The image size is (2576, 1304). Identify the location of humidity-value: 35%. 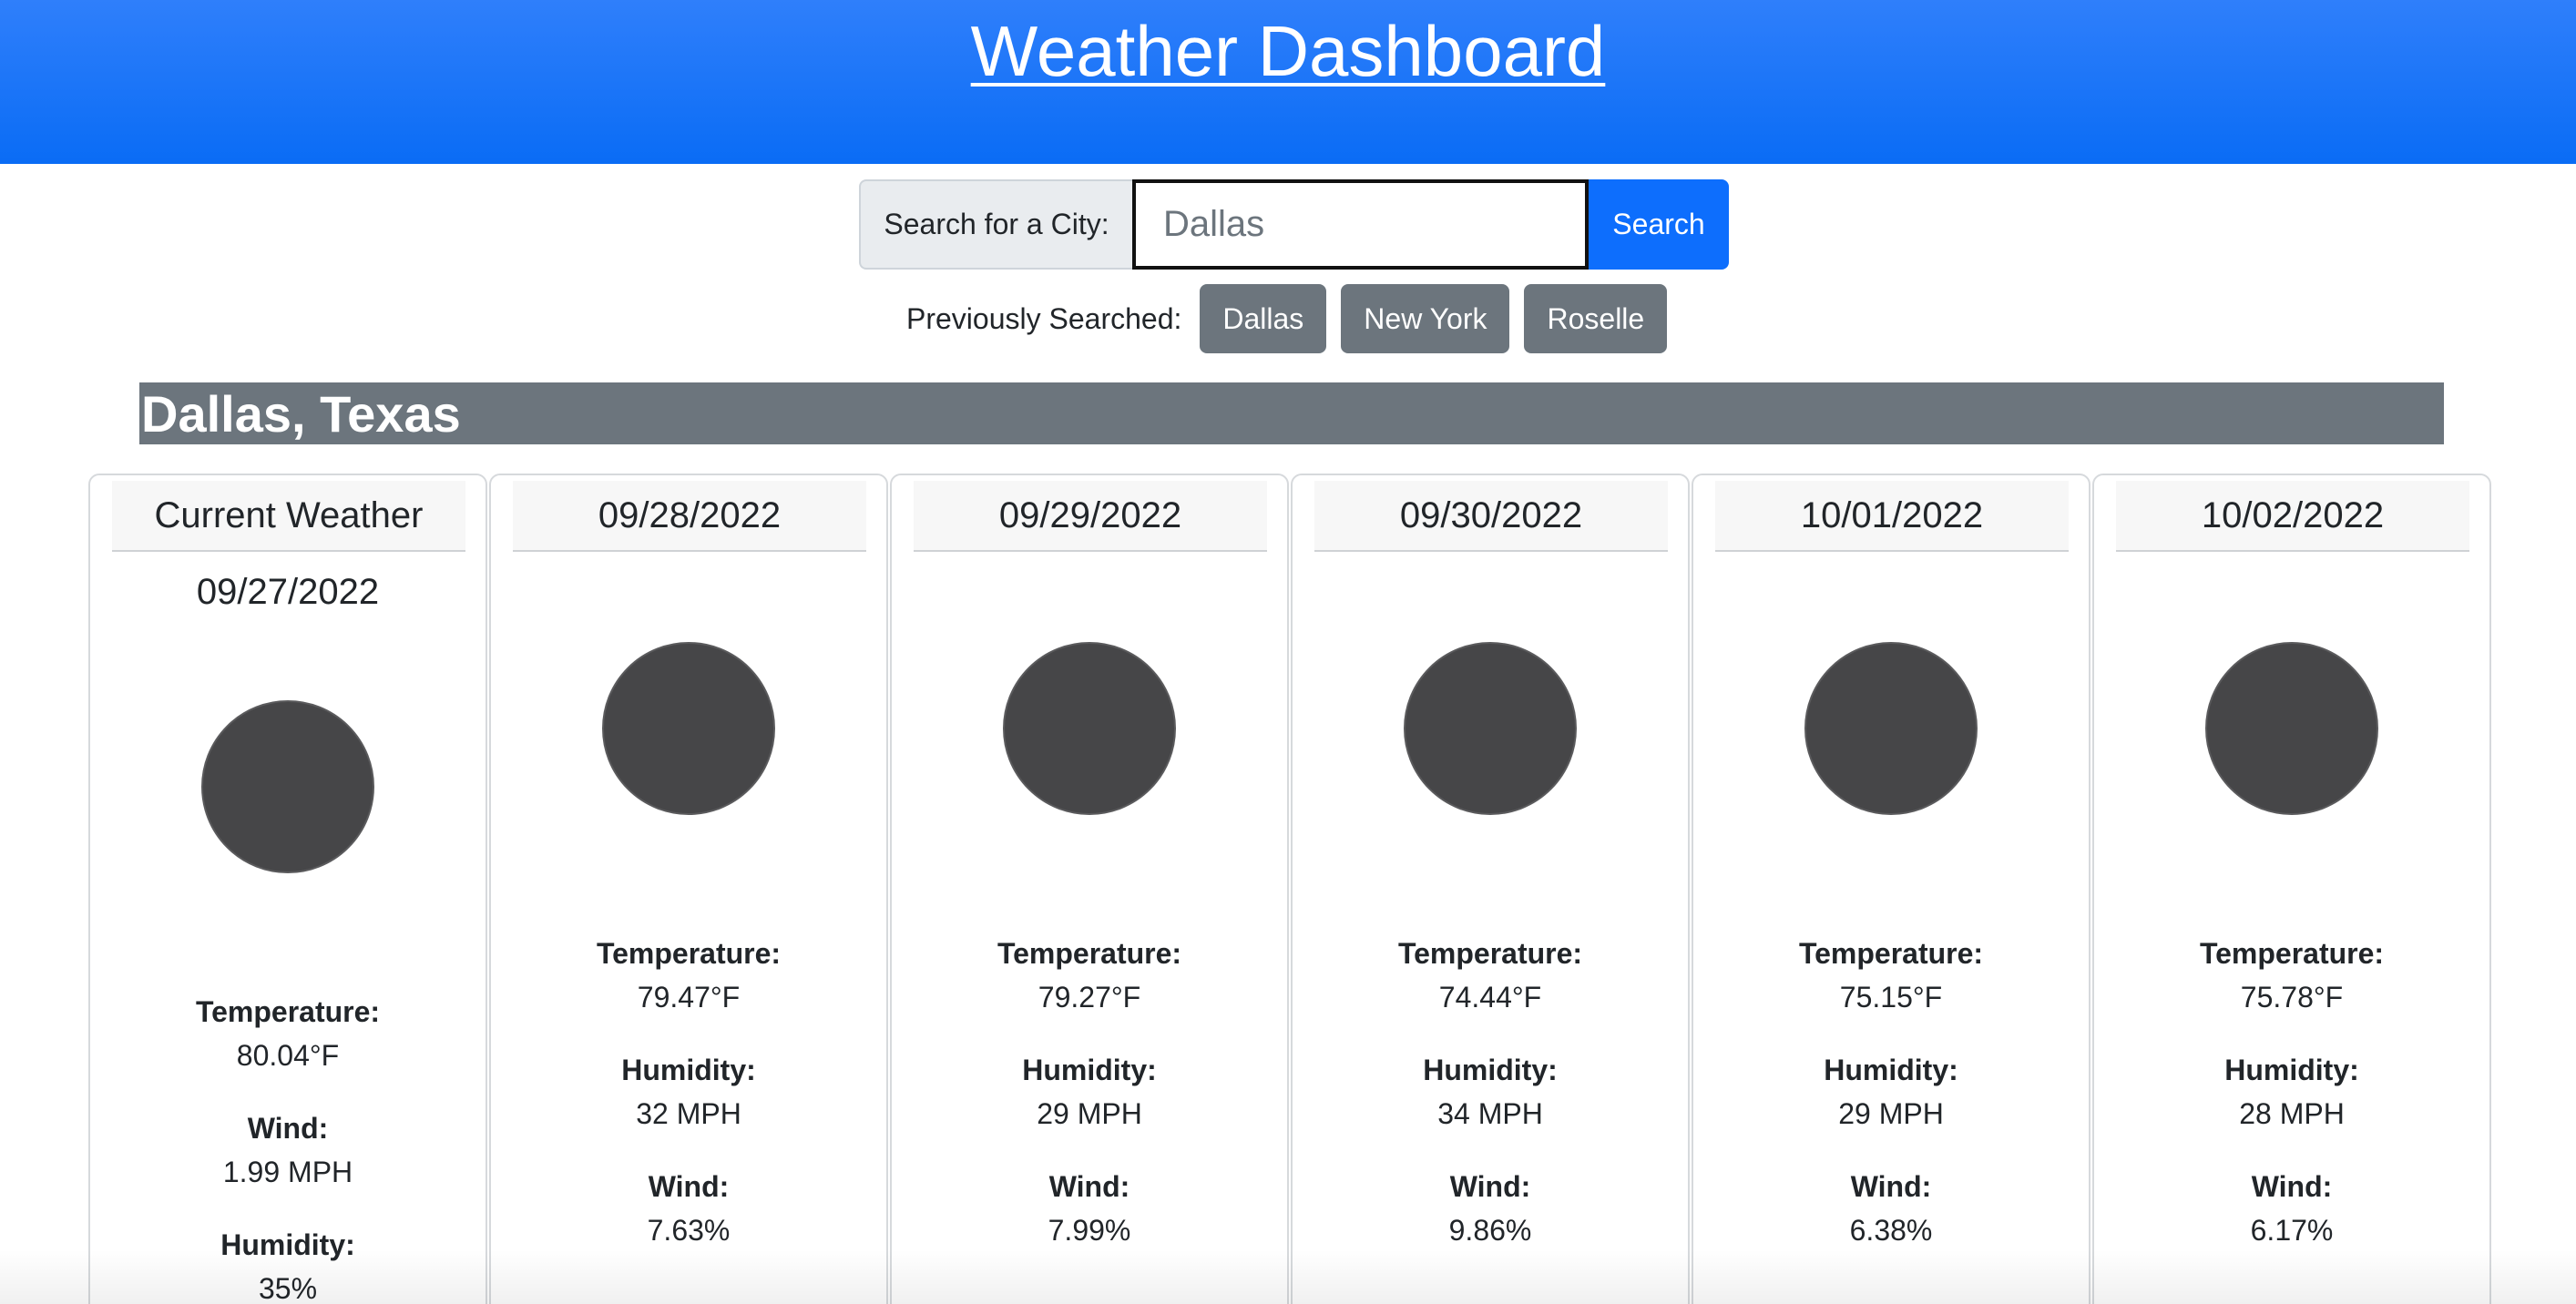
(288, 1288).